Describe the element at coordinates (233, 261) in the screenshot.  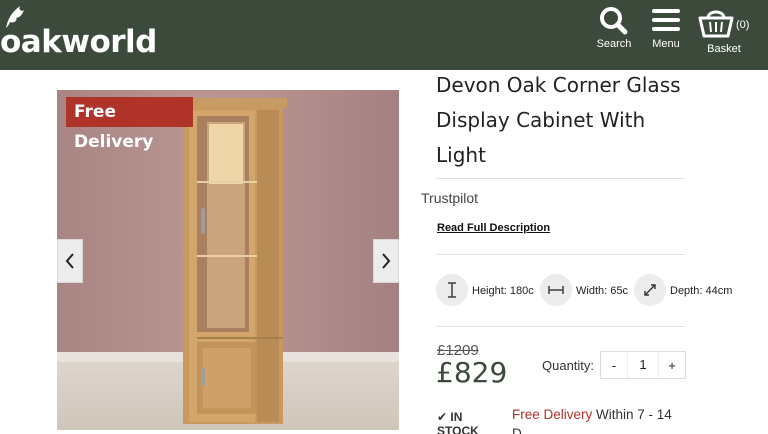
I see `cabinet-illustration` at that location.